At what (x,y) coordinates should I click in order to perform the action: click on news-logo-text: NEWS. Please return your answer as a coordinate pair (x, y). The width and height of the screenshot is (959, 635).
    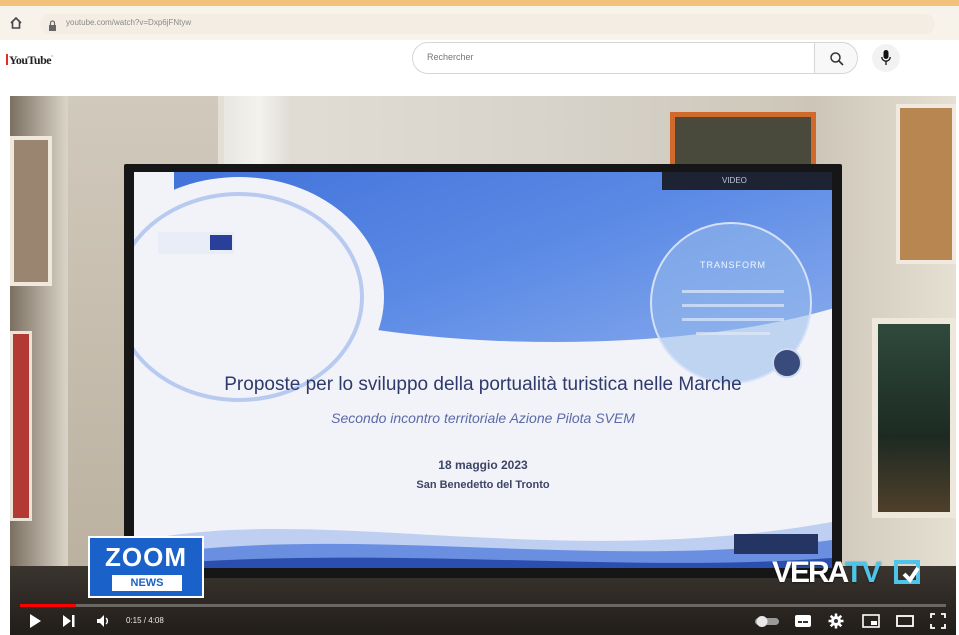
    Looking at the image, I should click on (147, 583).